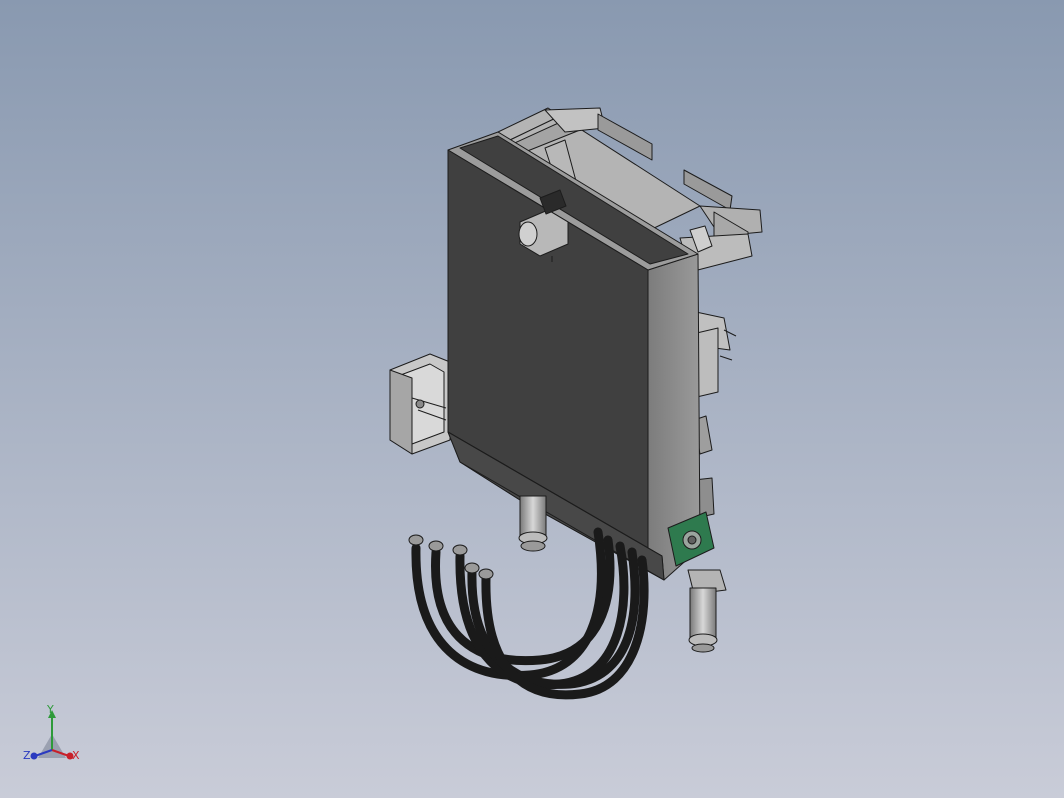 The width and height of the screenshot is (1064, 798). What do you see at coordinates (34, 756) in the screenshot?
I see `z-axis-arrow-icon` at bounding box center [34, 756].